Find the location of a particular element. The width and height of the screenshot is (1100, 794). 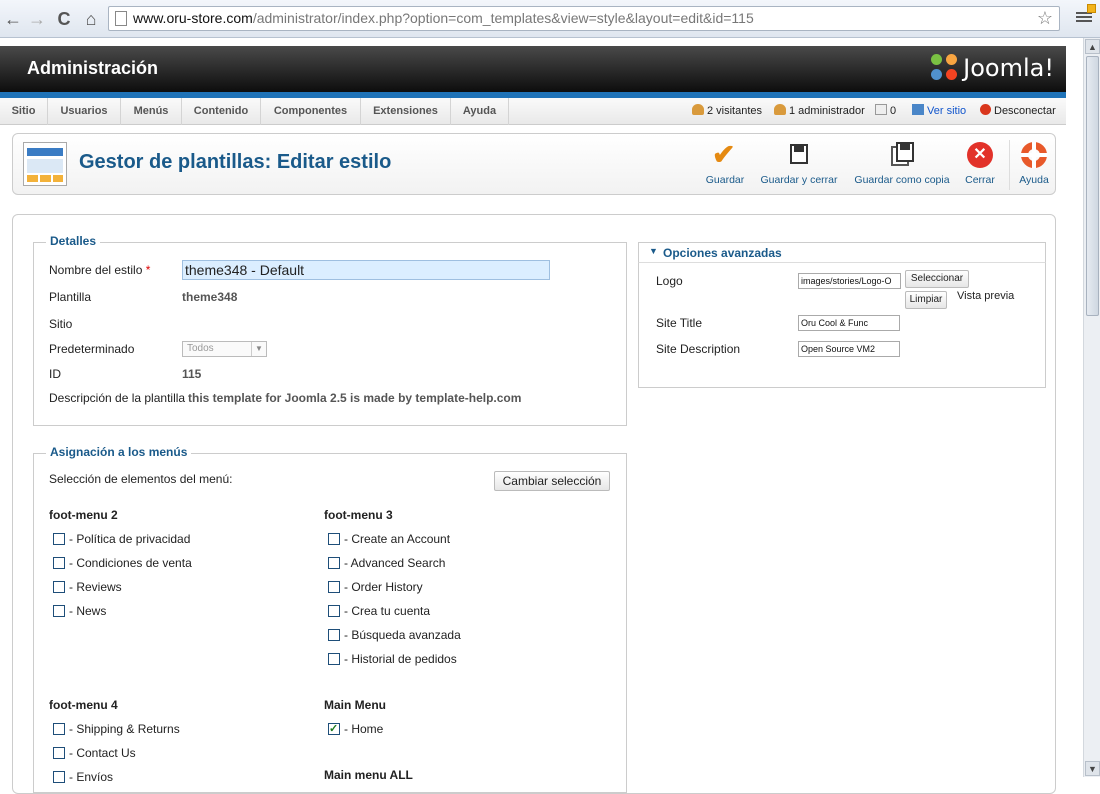

admins-count: 1 administrador is located at coordinates (827, 111).